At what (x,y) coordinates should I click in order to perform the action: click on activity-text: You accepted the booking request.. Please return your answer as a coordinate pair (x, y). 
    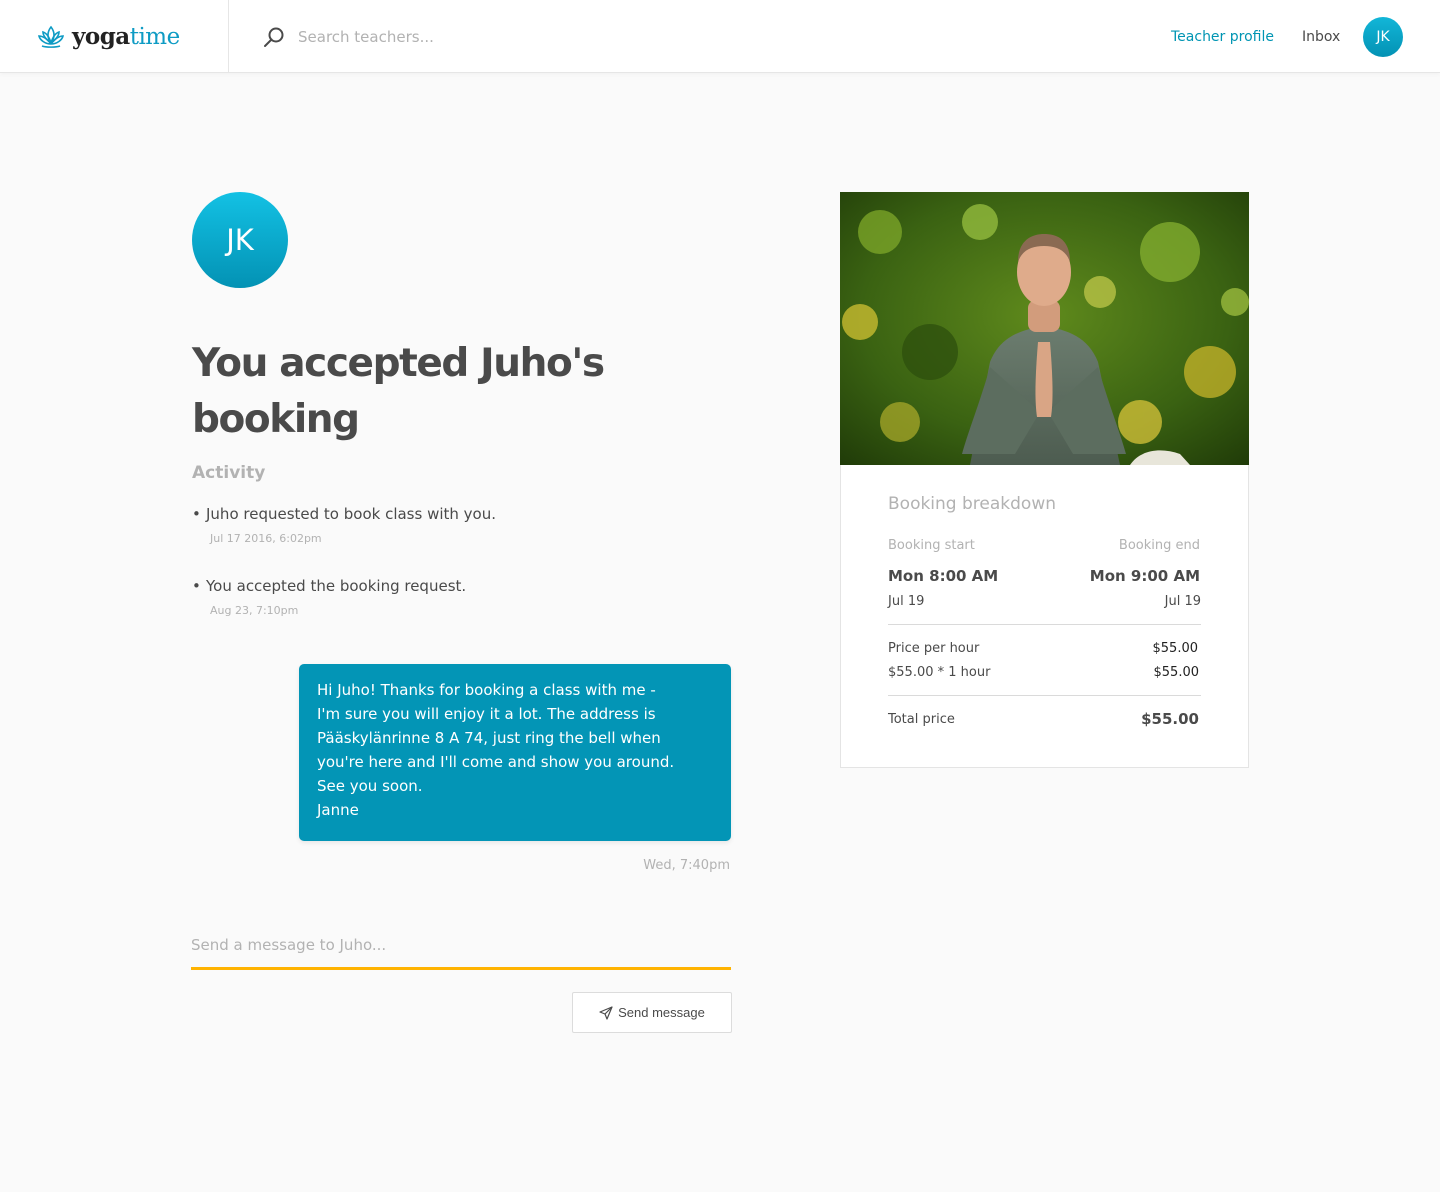
    Looking at the image, I should click on (336, 586).